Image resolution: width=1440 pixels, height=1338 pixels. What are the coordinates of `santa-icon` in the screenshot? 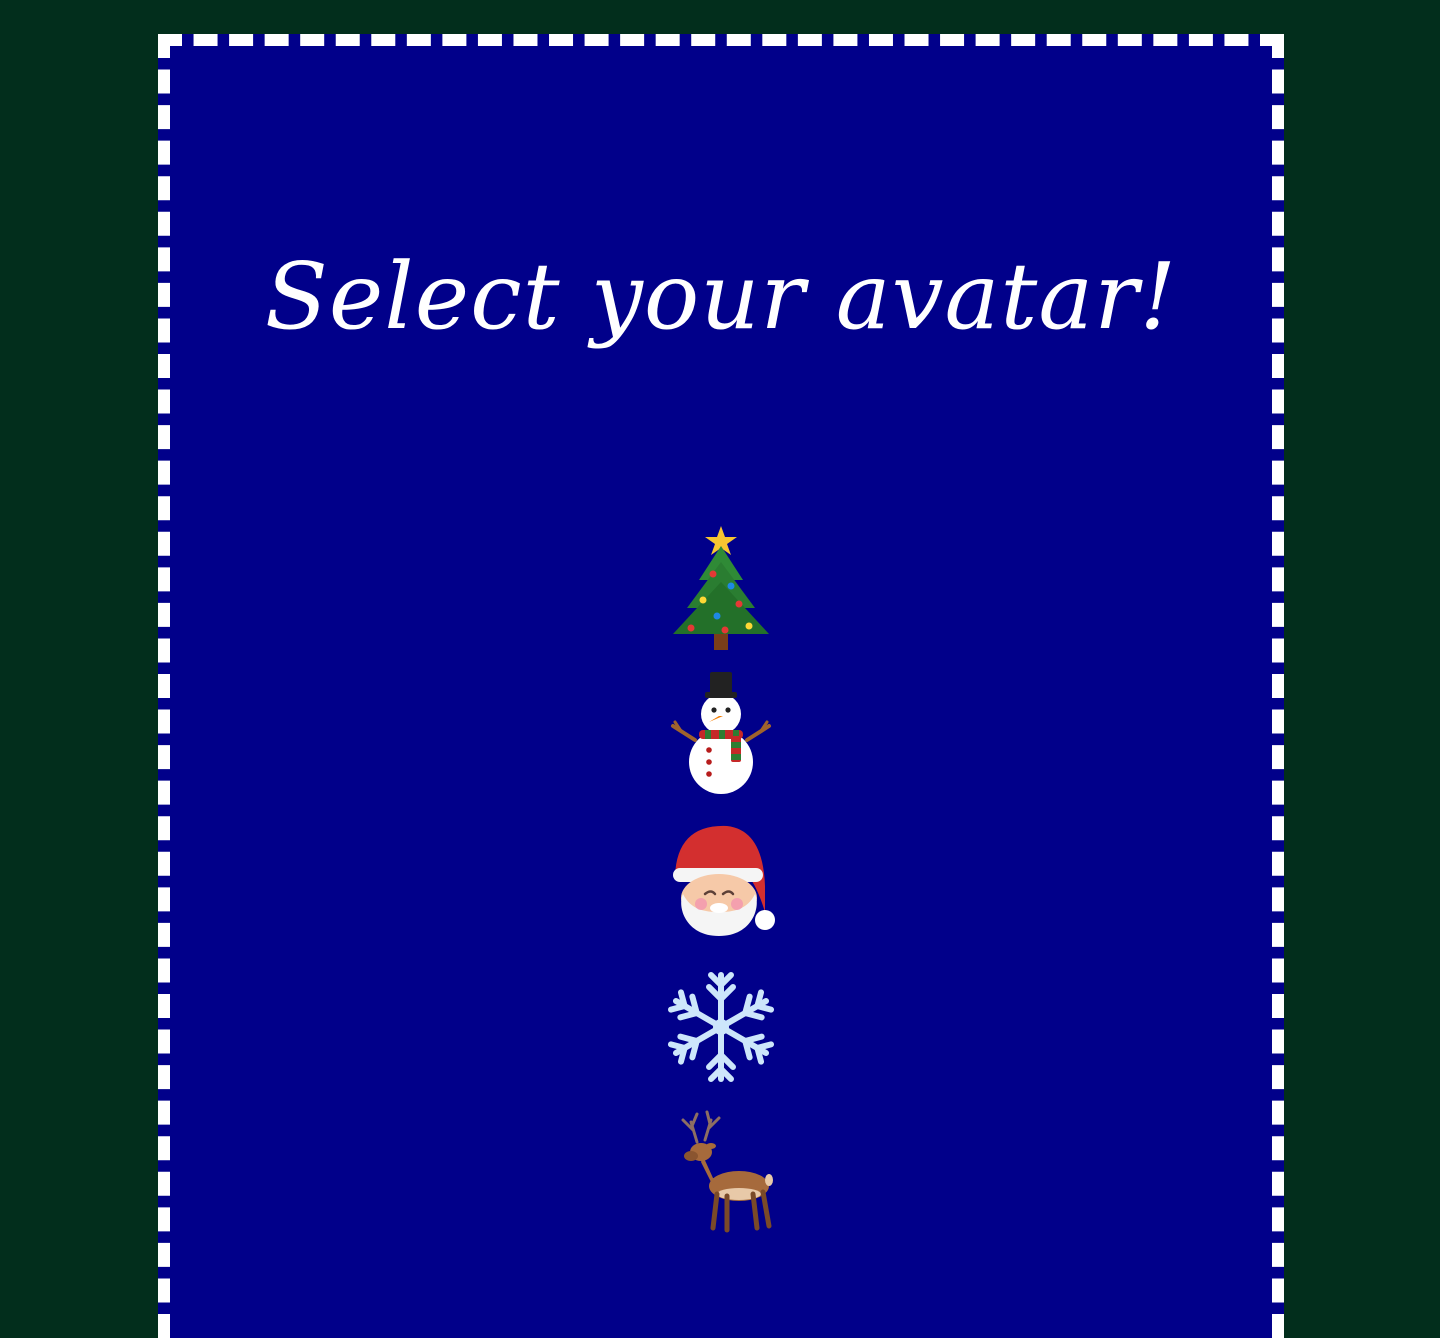 It's located at (724, 880).